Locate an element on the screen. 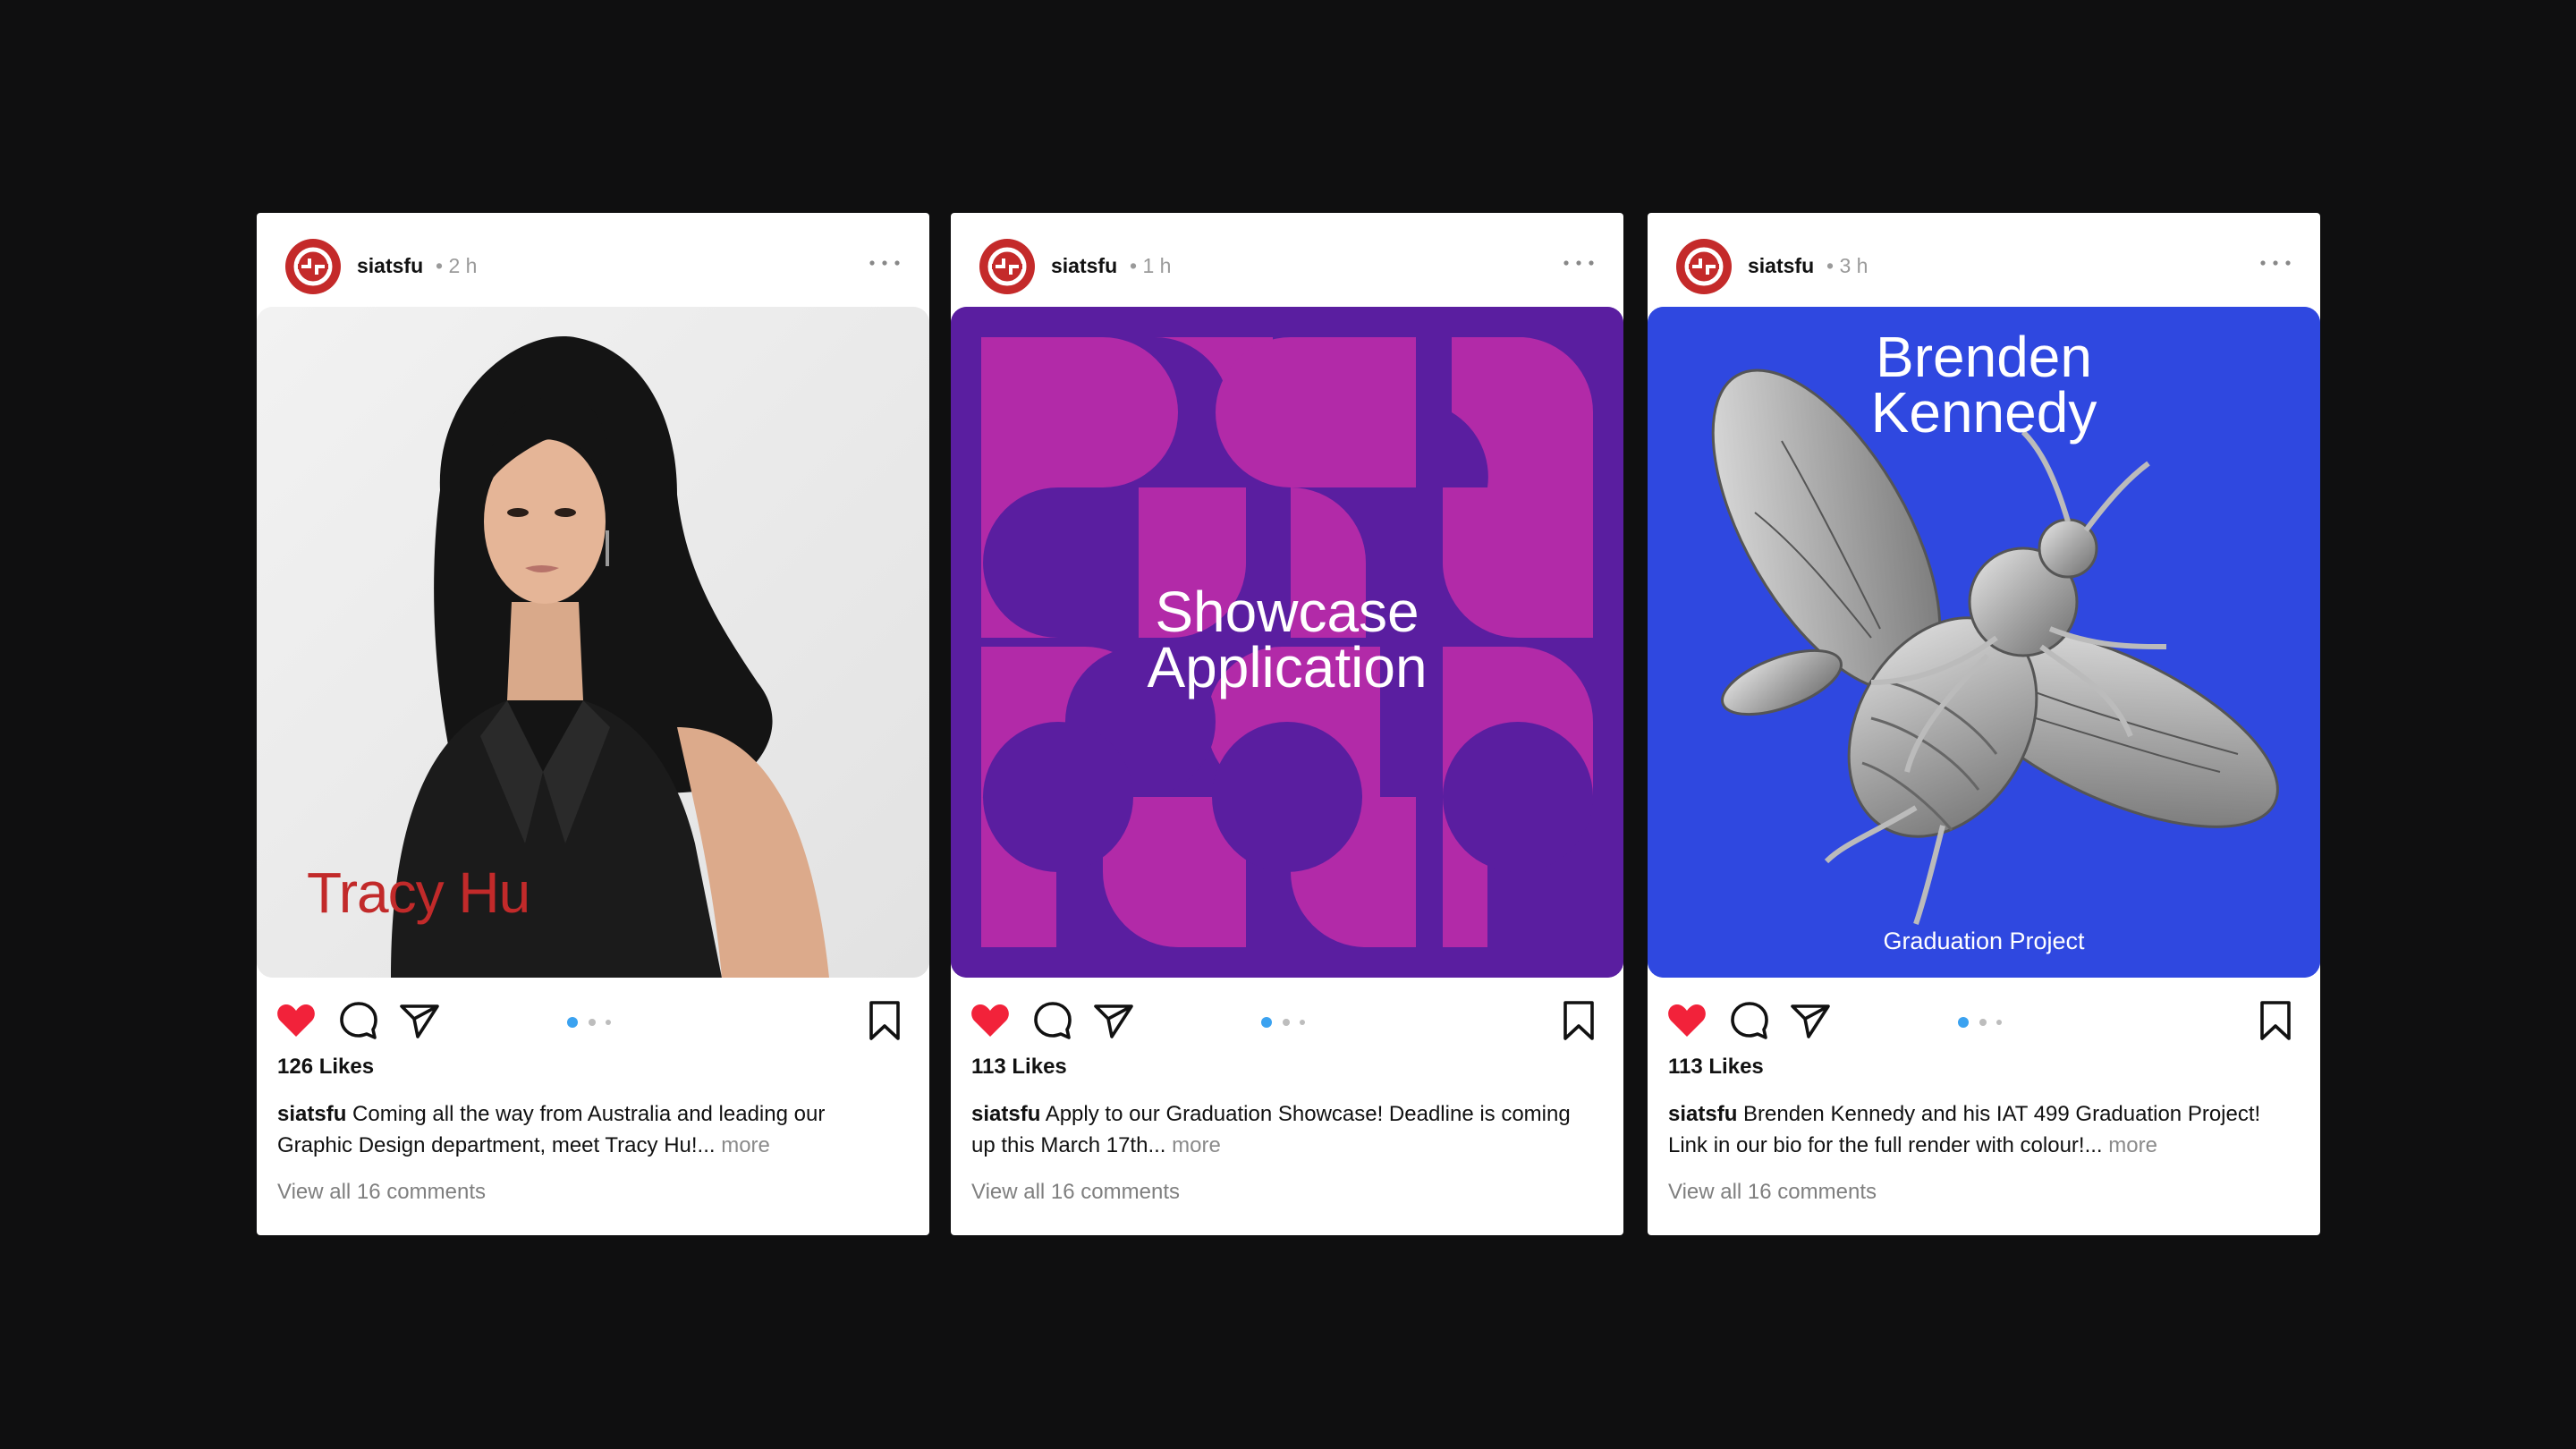  student-name-title: Brenden Kennedy is located at coordinates (1984, 385).